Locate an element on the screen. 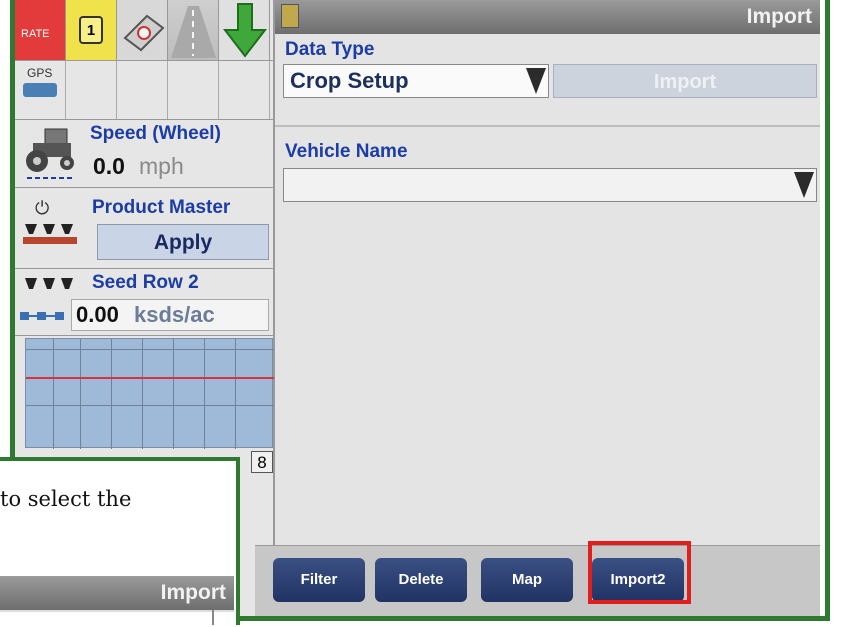  callout-title: Import is located at coordinates (193, 592).